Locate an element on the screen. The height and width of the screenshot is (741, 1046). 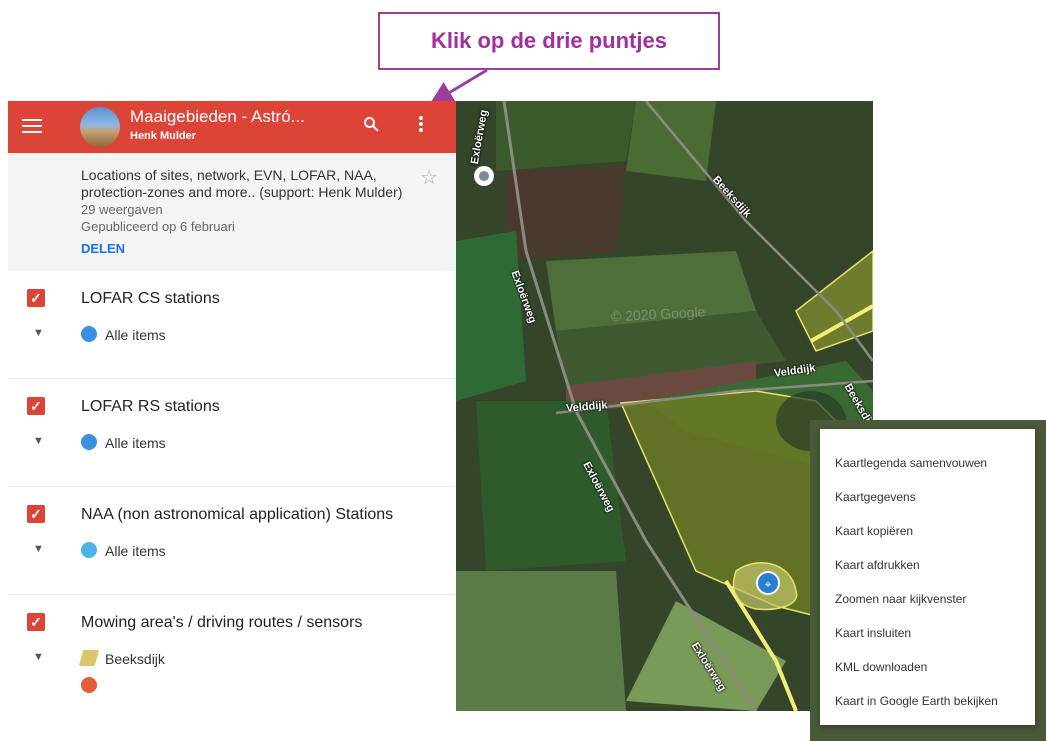
search-icon is located at coordinates (371, 124).